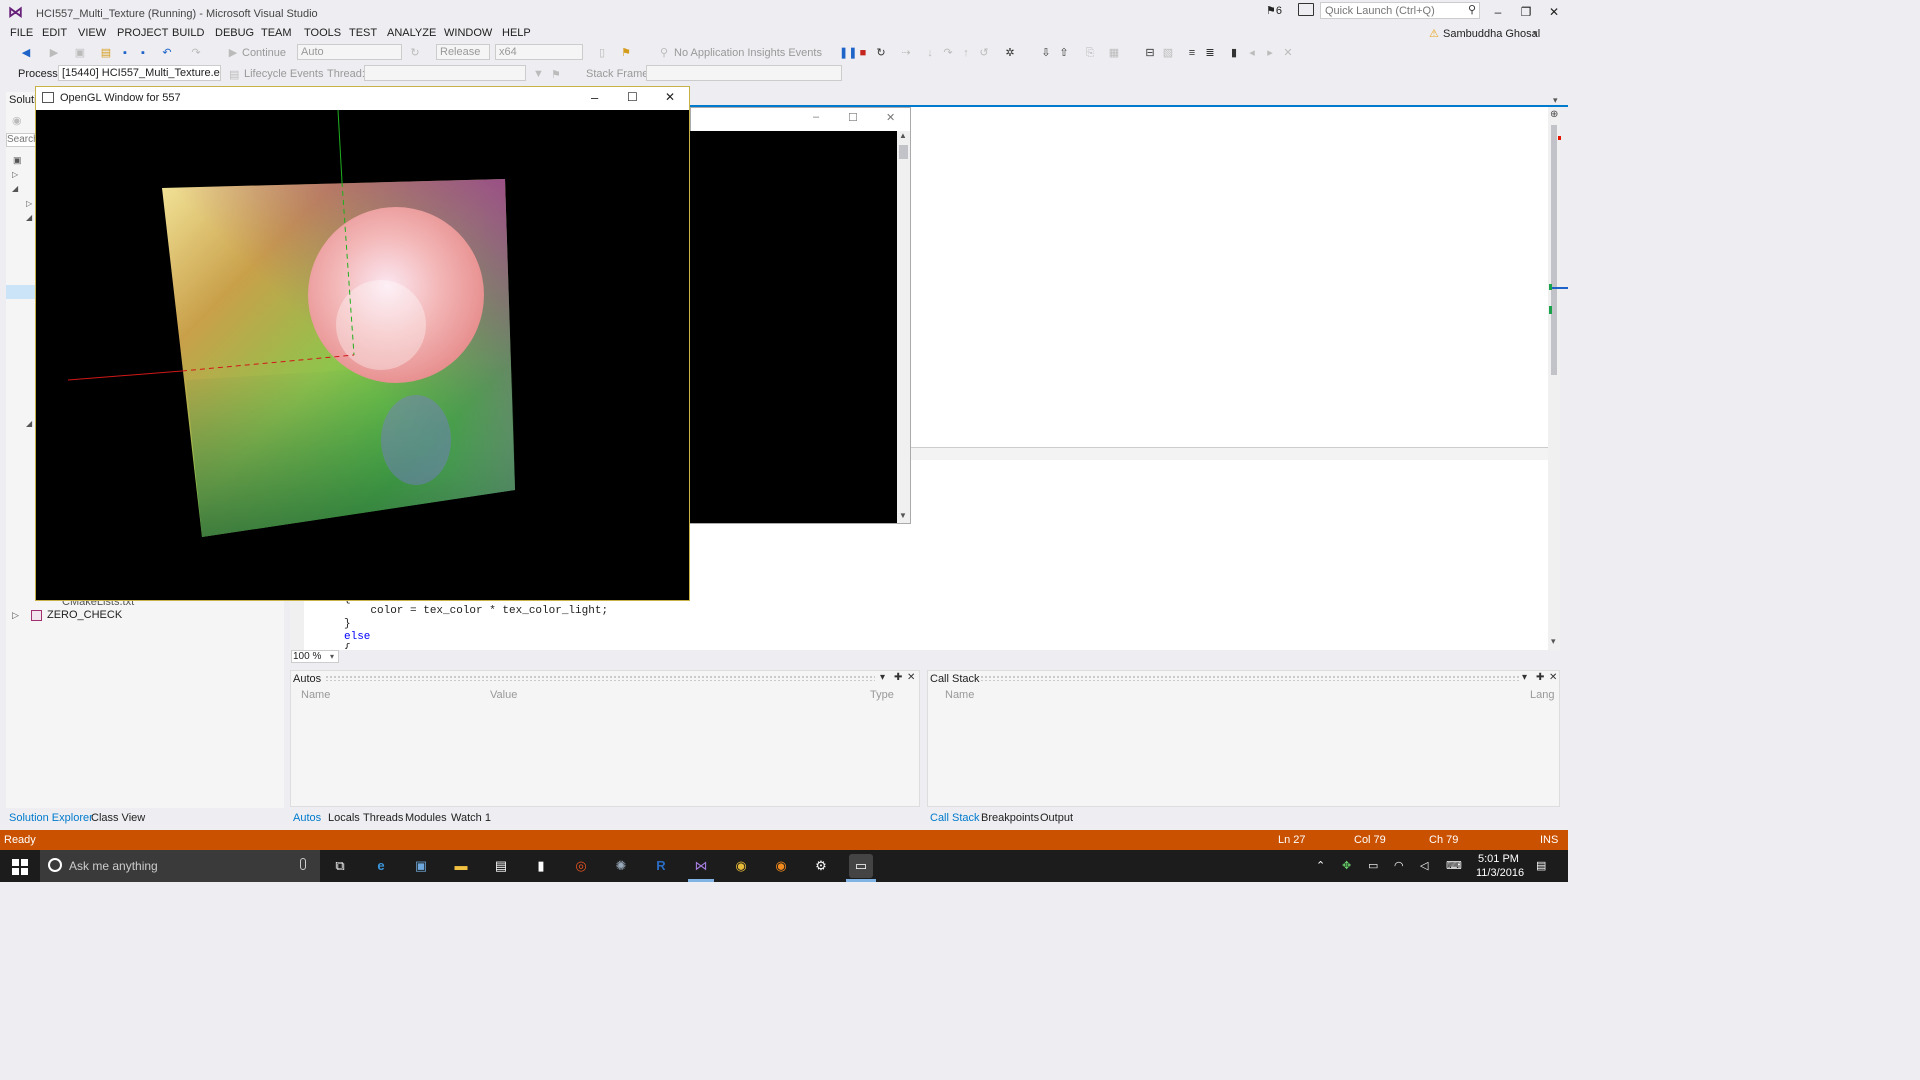  I want to click on home-icon: ◉, so click(17, 120).